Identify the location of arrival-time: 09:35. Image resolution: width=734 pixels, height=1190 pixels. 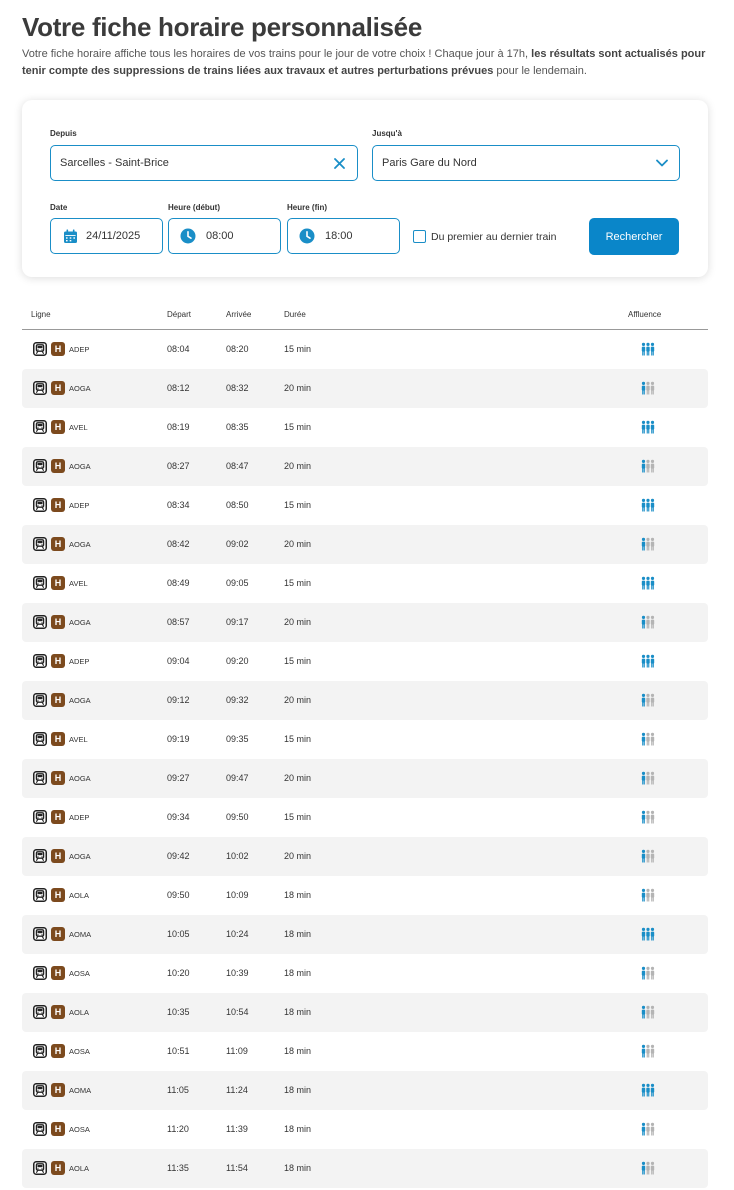
(237, 739).